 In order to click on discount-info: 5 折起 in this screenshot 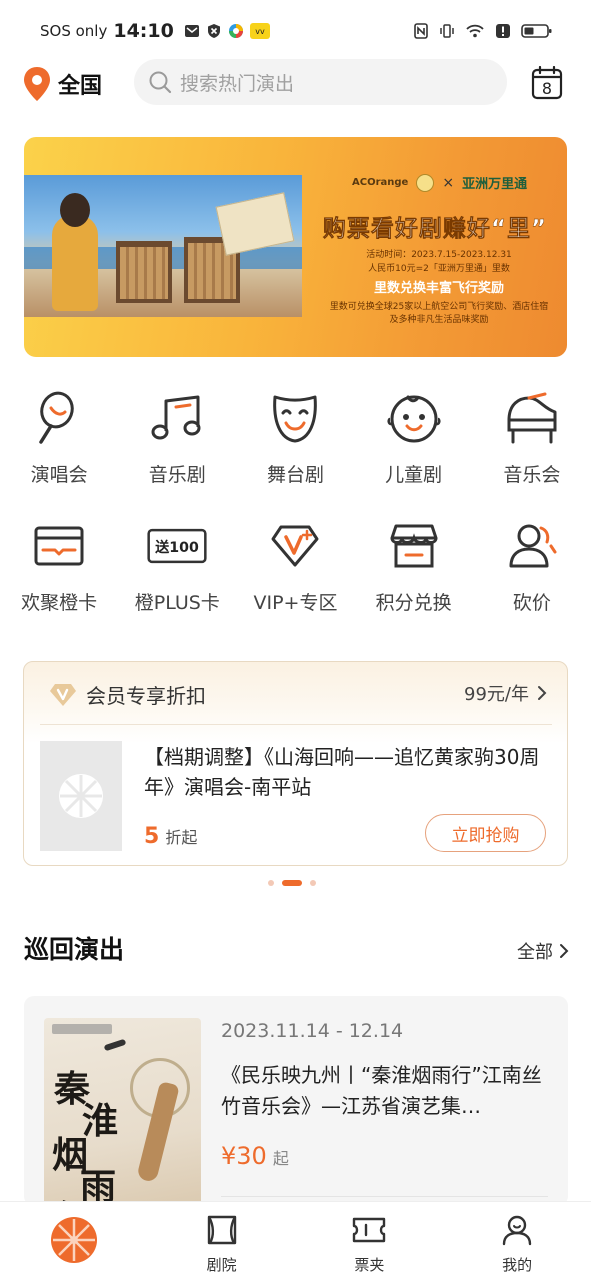, I will do `click(170, 836)`.